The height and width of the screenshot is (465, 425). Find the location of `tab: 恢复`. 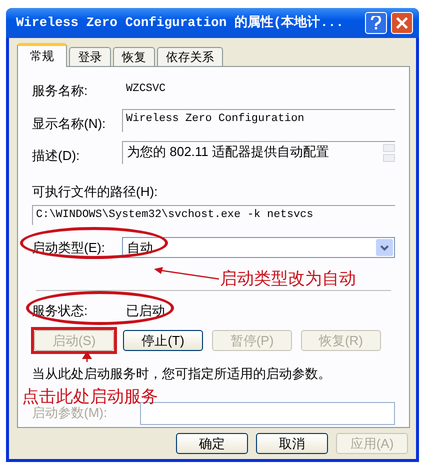

tab: 恢复 is located at coordinates (134, 56).